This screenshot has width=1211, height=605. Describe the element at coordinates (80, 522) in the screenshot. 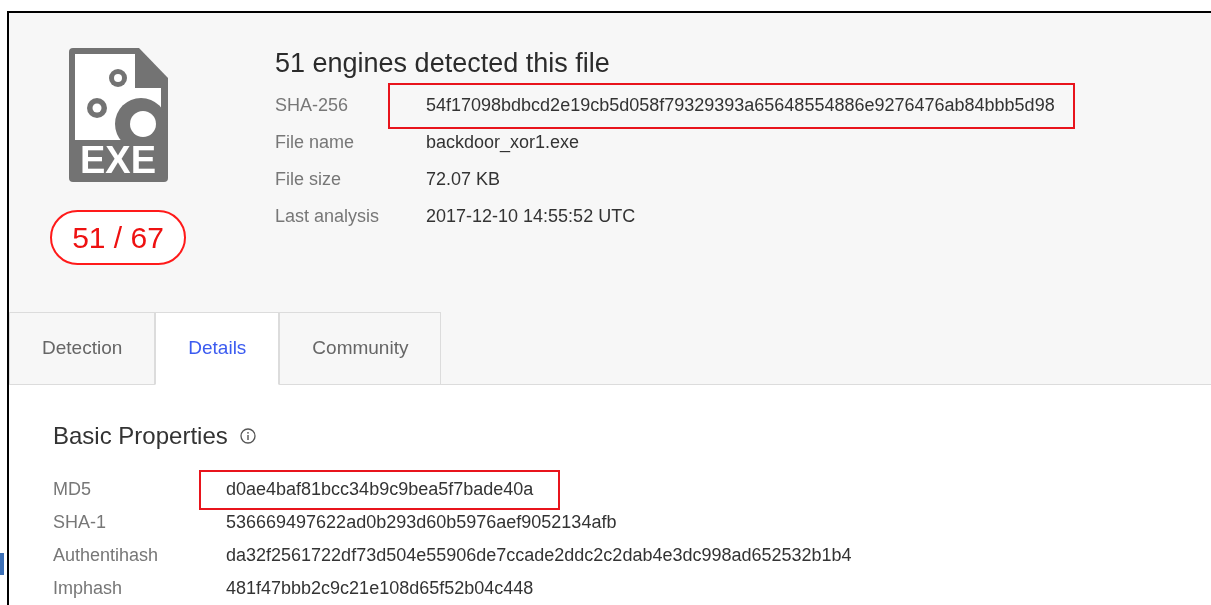

I see `property-label: SHA-1` at that location.